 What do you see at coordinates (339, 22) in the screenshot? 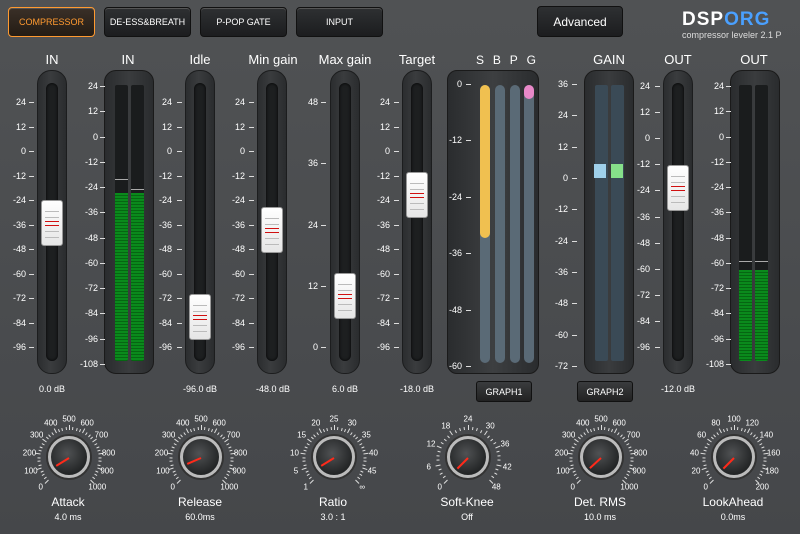
I see `tab-input: INPUT` at bounding box center [339, 22].